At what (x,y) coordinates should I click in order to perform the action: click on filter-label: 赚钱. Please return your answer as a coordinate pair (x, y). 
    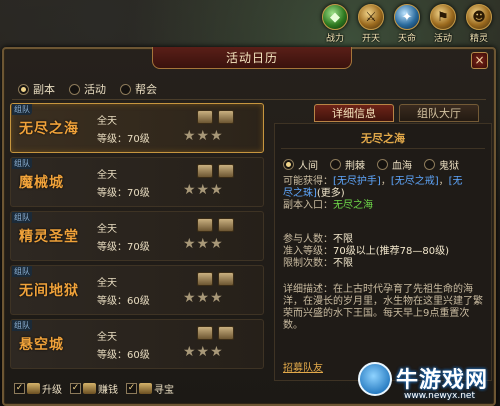
    Looking at the image, I should click on (108, 390).